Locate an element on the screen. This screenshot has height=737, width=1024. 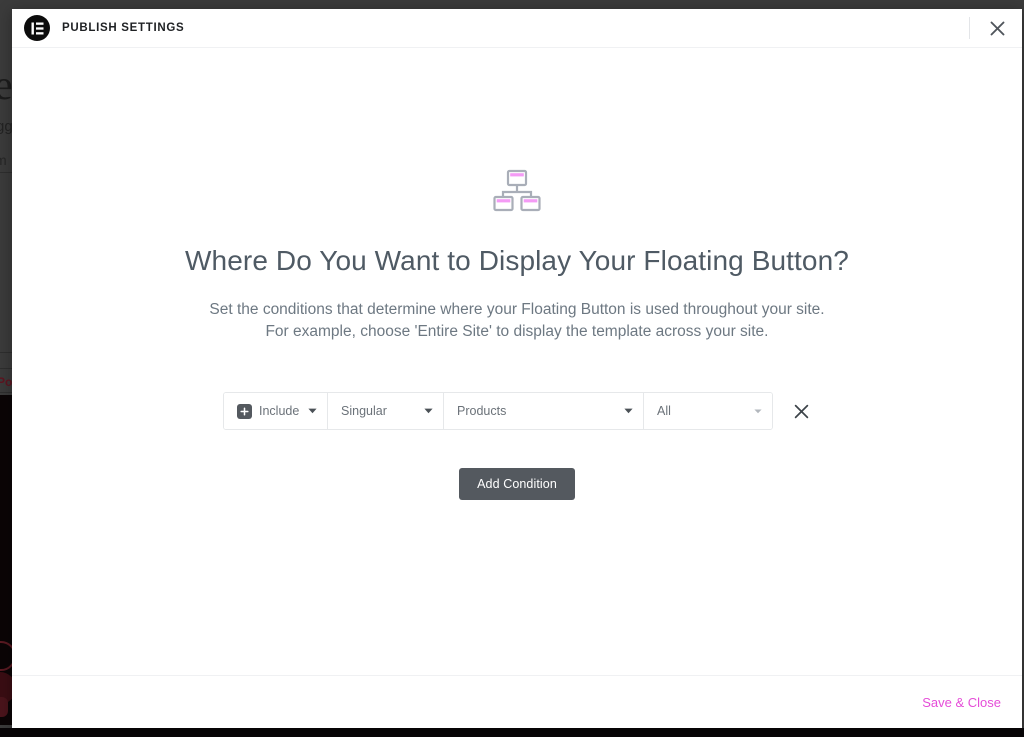
background-text-fragment: gg is located at coordinates (6, 126).